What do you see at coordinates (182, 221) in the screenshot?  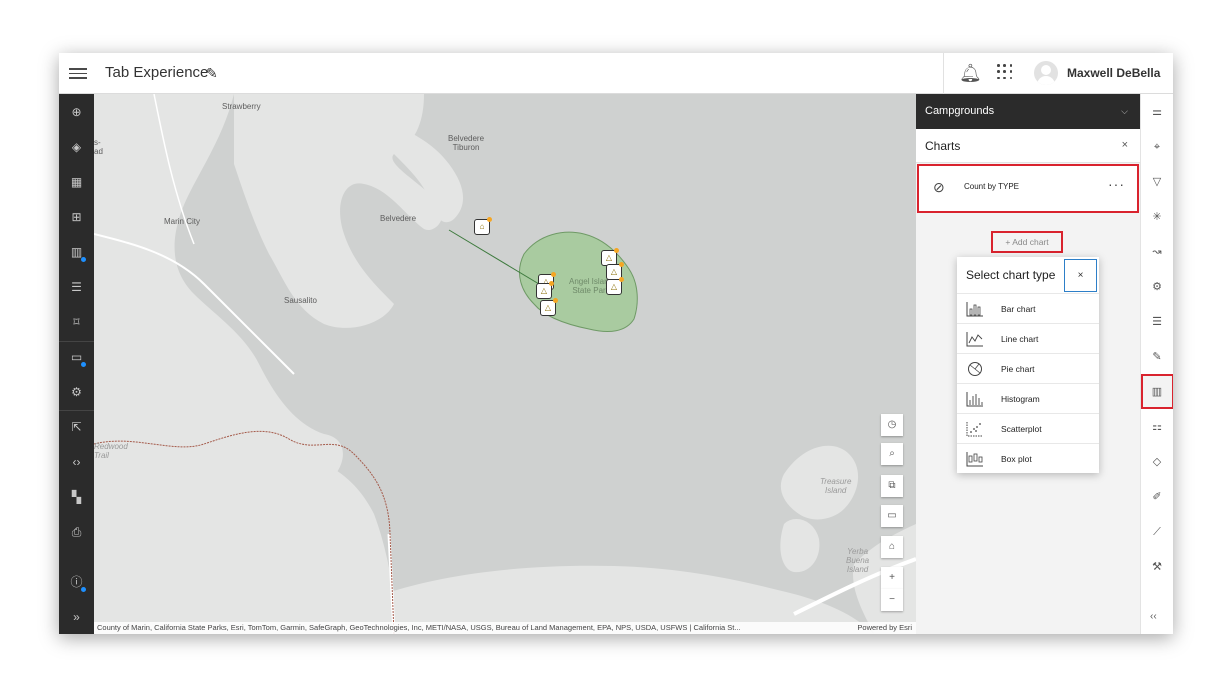 I see `map-label-marin-city: Marin City` at bounding box center [182, 221].